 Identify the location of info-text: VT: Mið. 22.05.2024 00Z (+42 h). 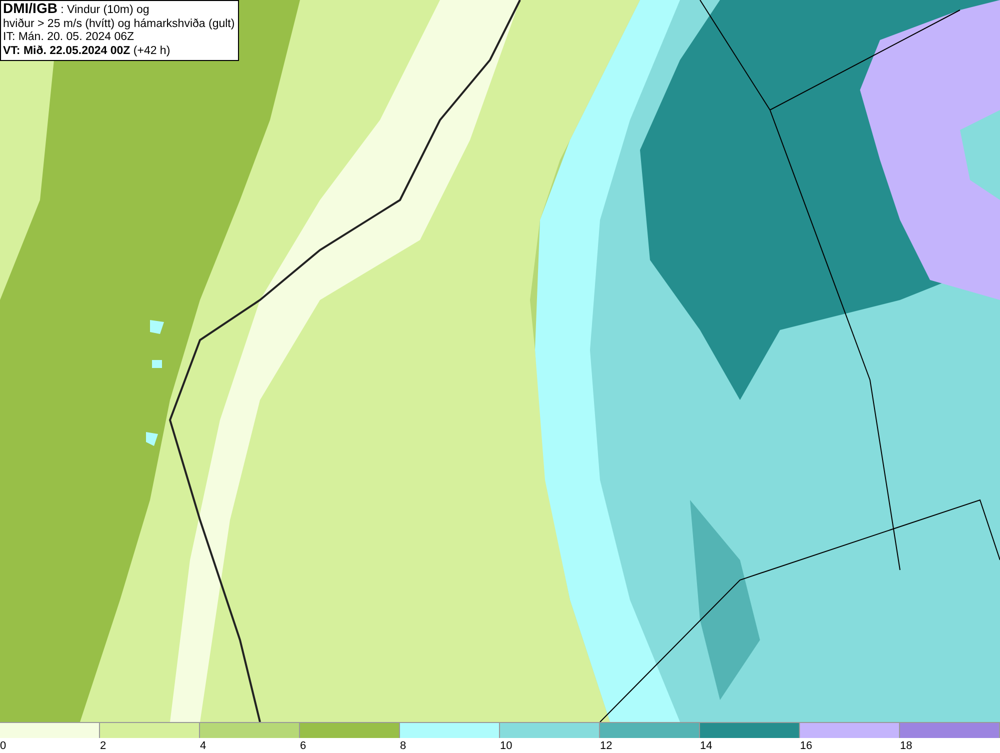
(87, 51).